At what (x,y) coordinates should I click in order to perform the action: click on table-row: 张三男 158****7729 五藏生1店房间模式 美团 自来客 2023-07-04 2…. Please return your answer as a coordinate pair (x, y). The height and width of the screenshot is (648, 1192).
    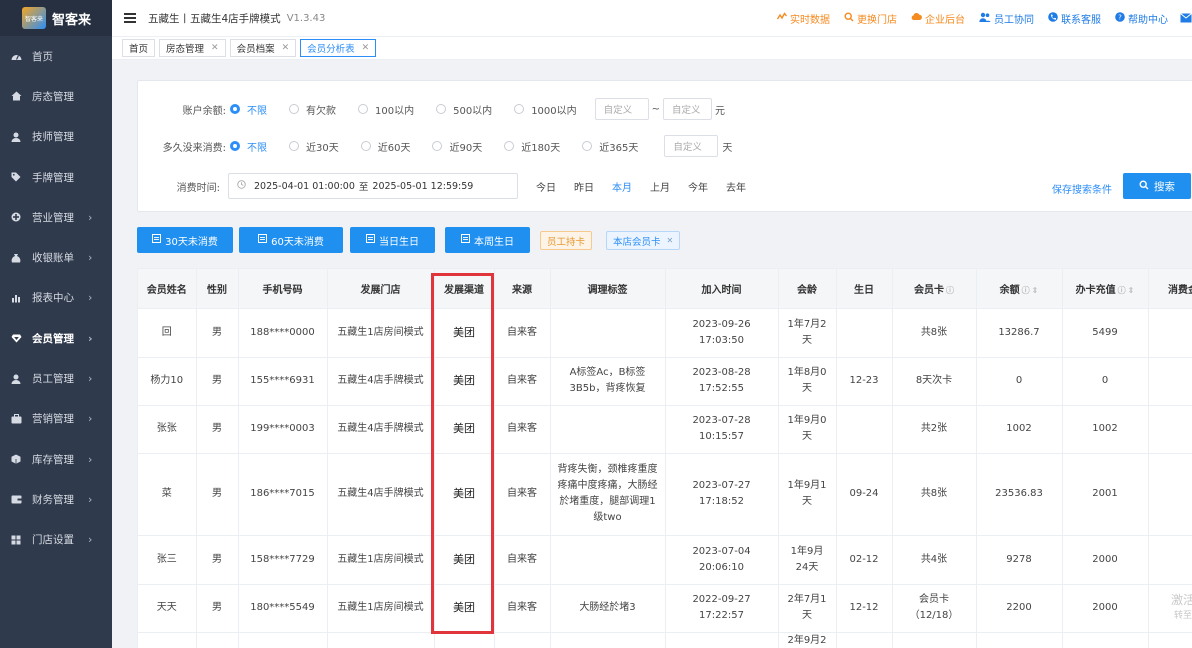
    Looking at the image, I should click on (665, 560).